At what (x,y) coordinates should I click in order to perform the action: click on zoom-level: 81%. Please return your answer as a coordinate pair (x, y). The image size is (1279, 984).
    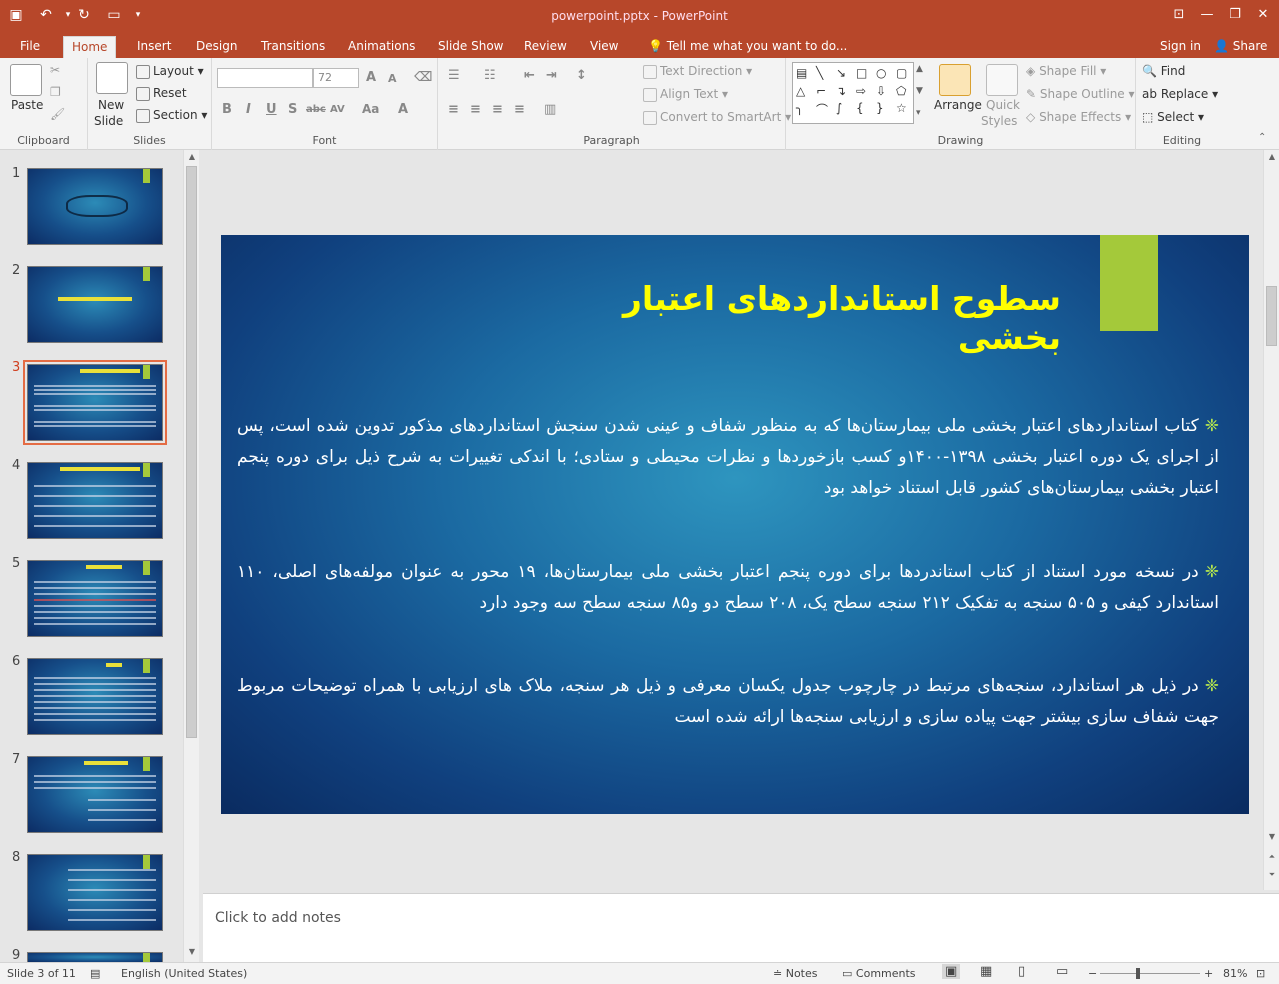
    Looking at the image, I should click on (1235, 973).